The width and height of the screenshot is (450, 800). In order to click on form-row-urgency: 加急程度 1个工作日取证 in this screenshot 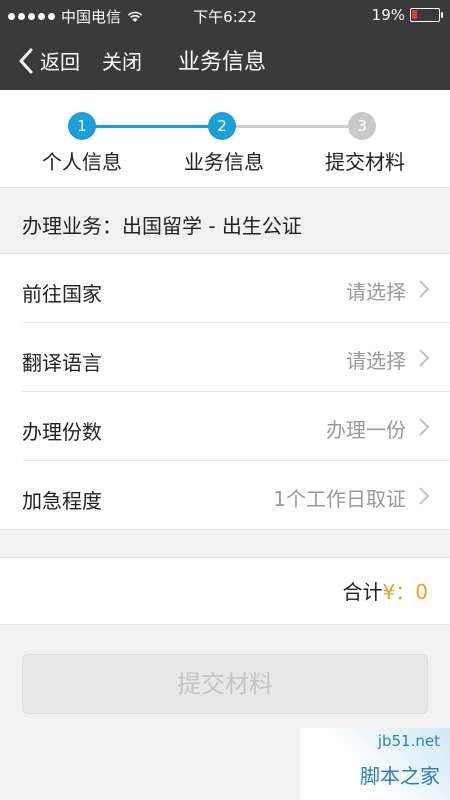, I will do `click(236, 495)`.